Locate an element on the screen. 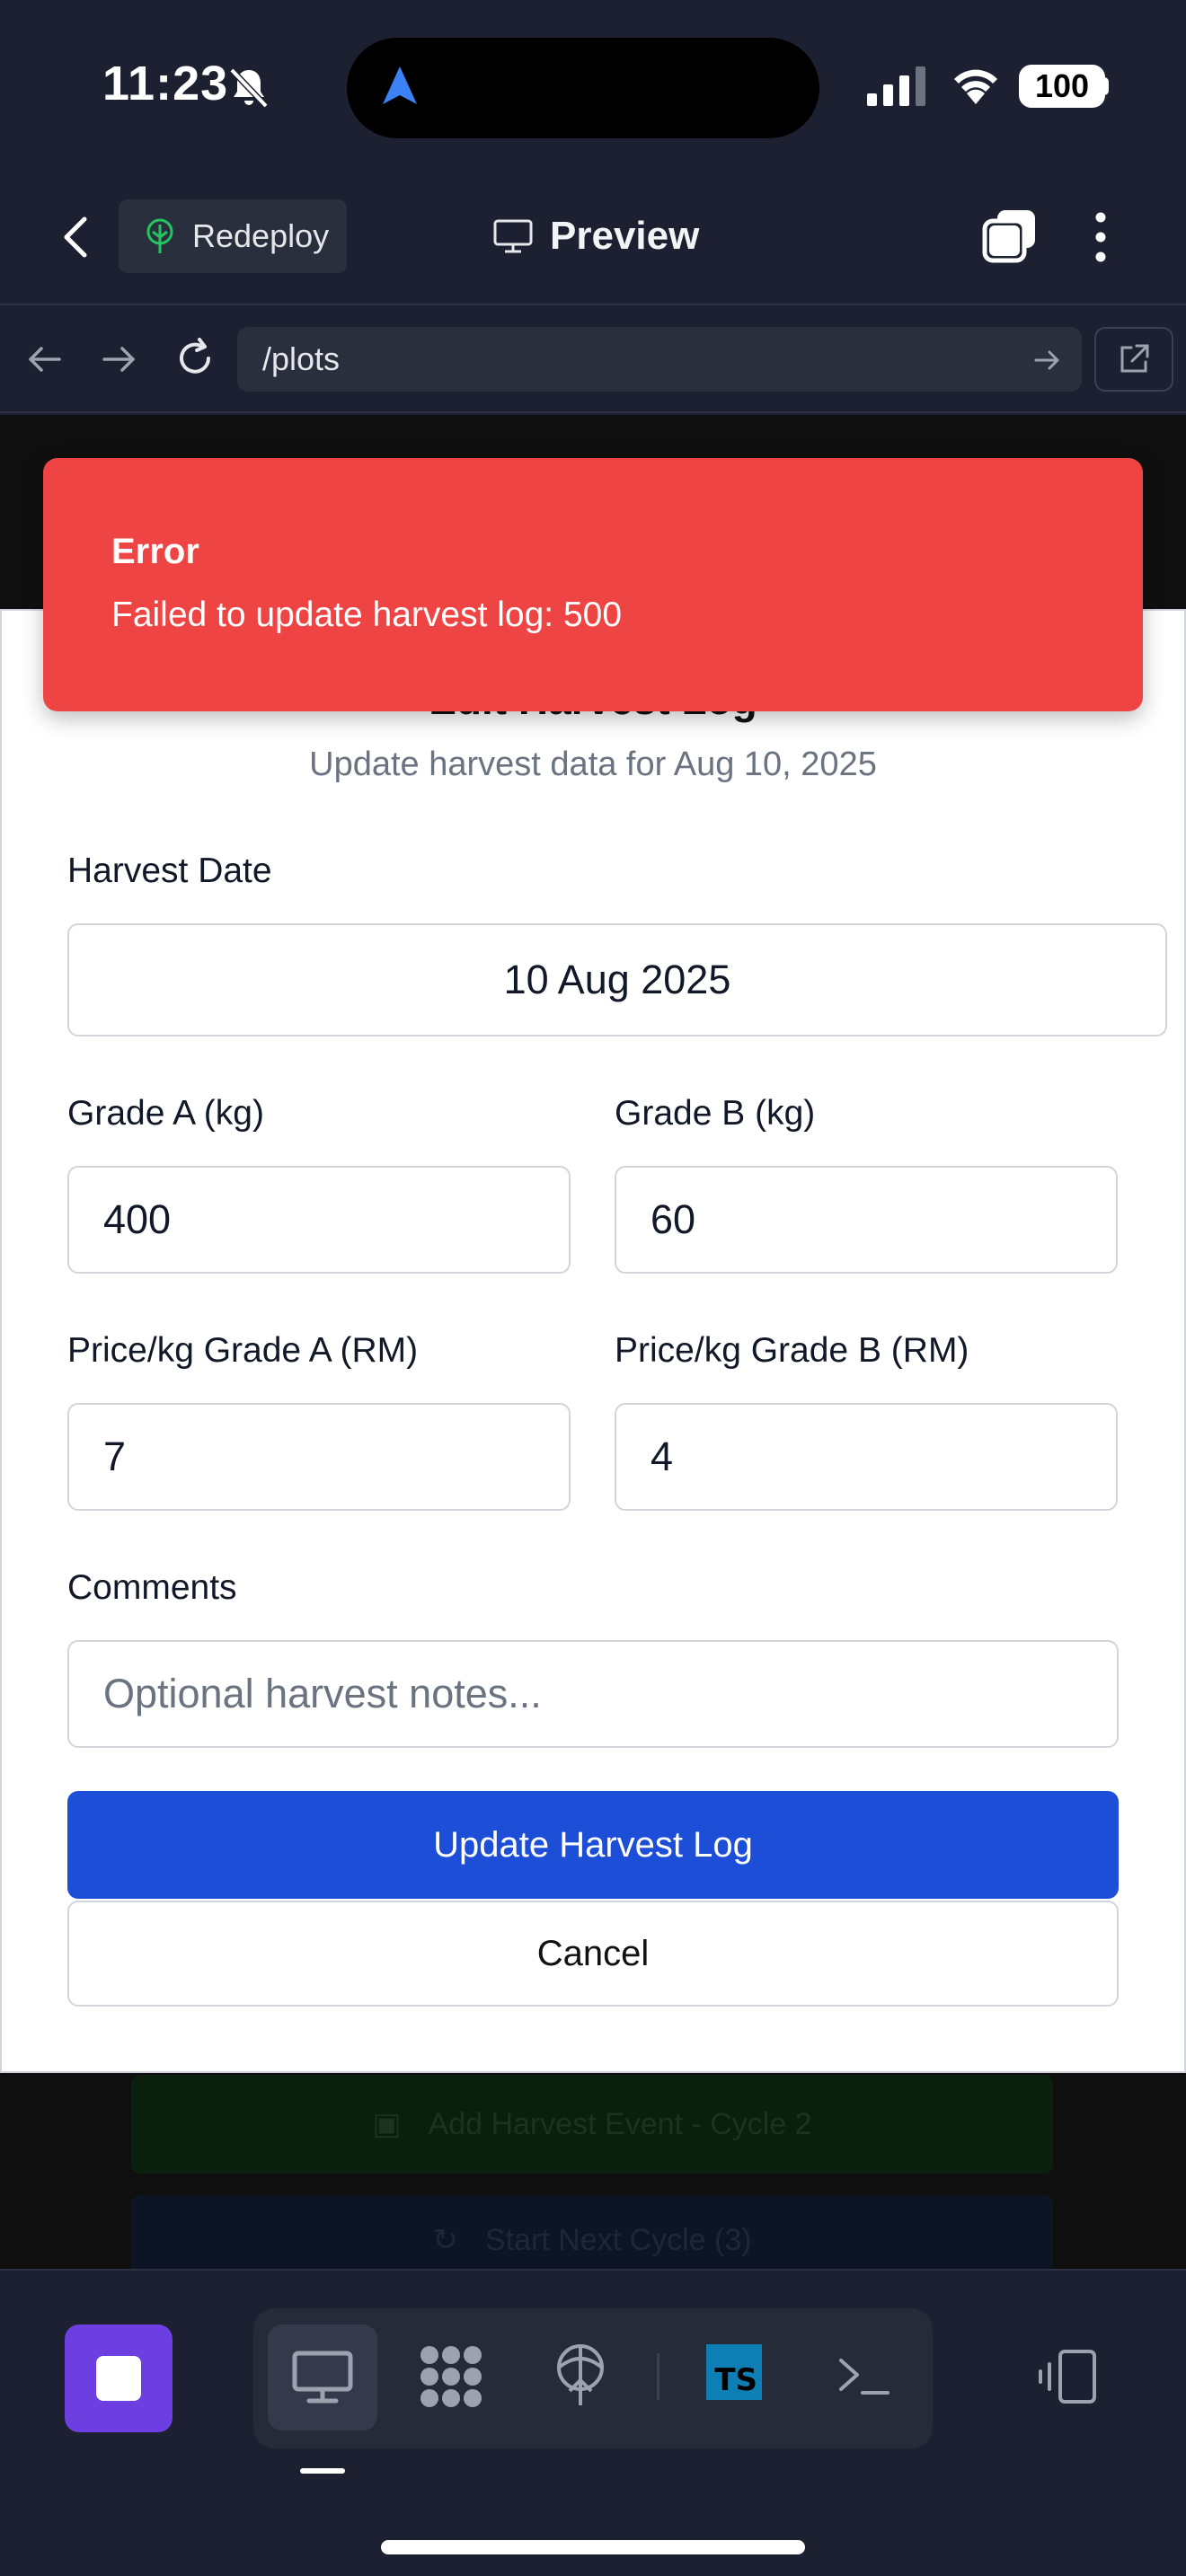  price-grade-b-input: 4 is located at coordinates (866, 1457).